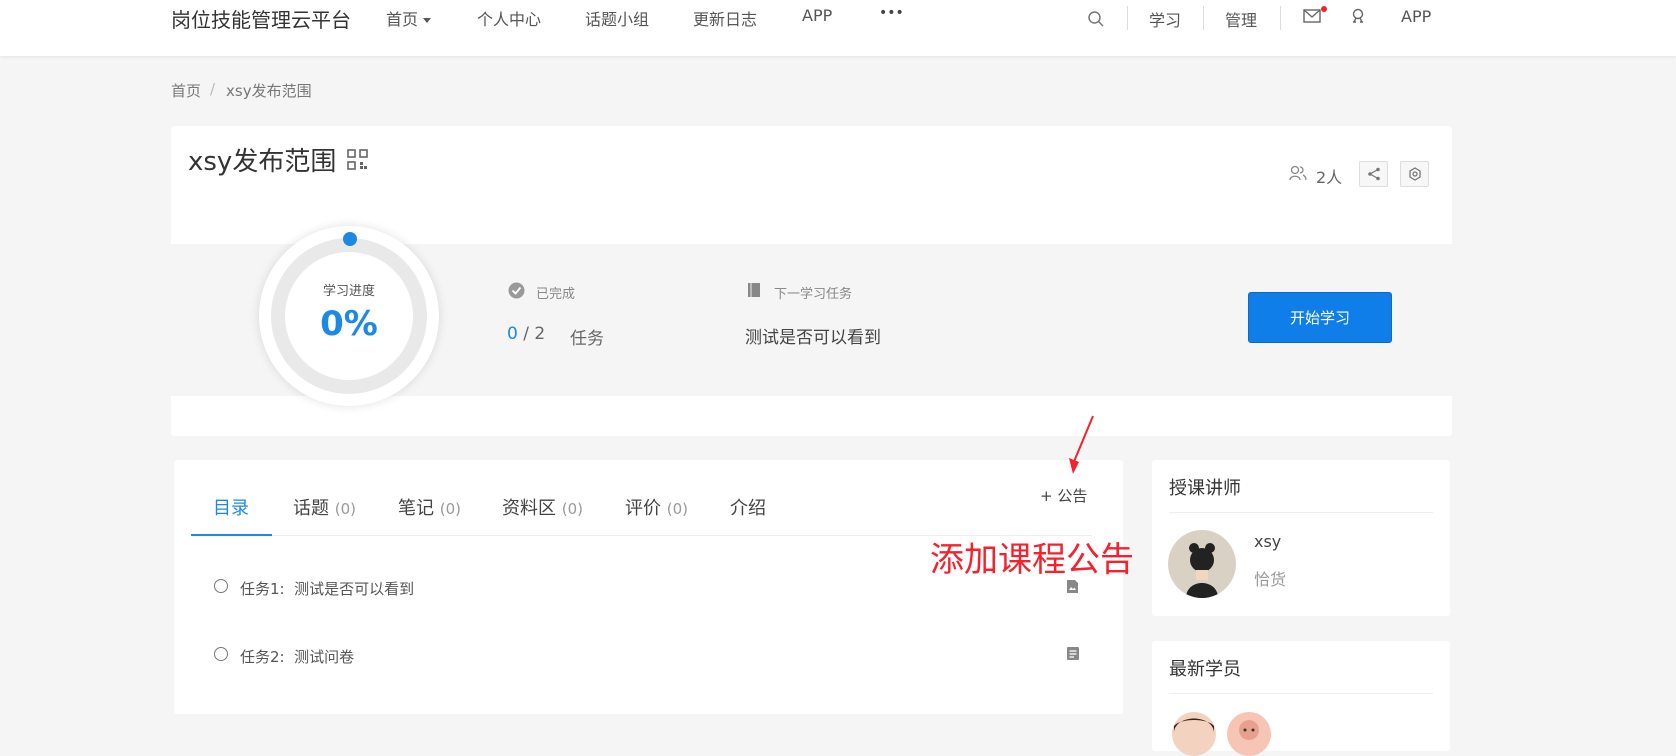 The height and width of the screenshot is (756, 1676). Describe the element at coordinates (1096, 21) in the screenshot. I see `search-icon` at that location.